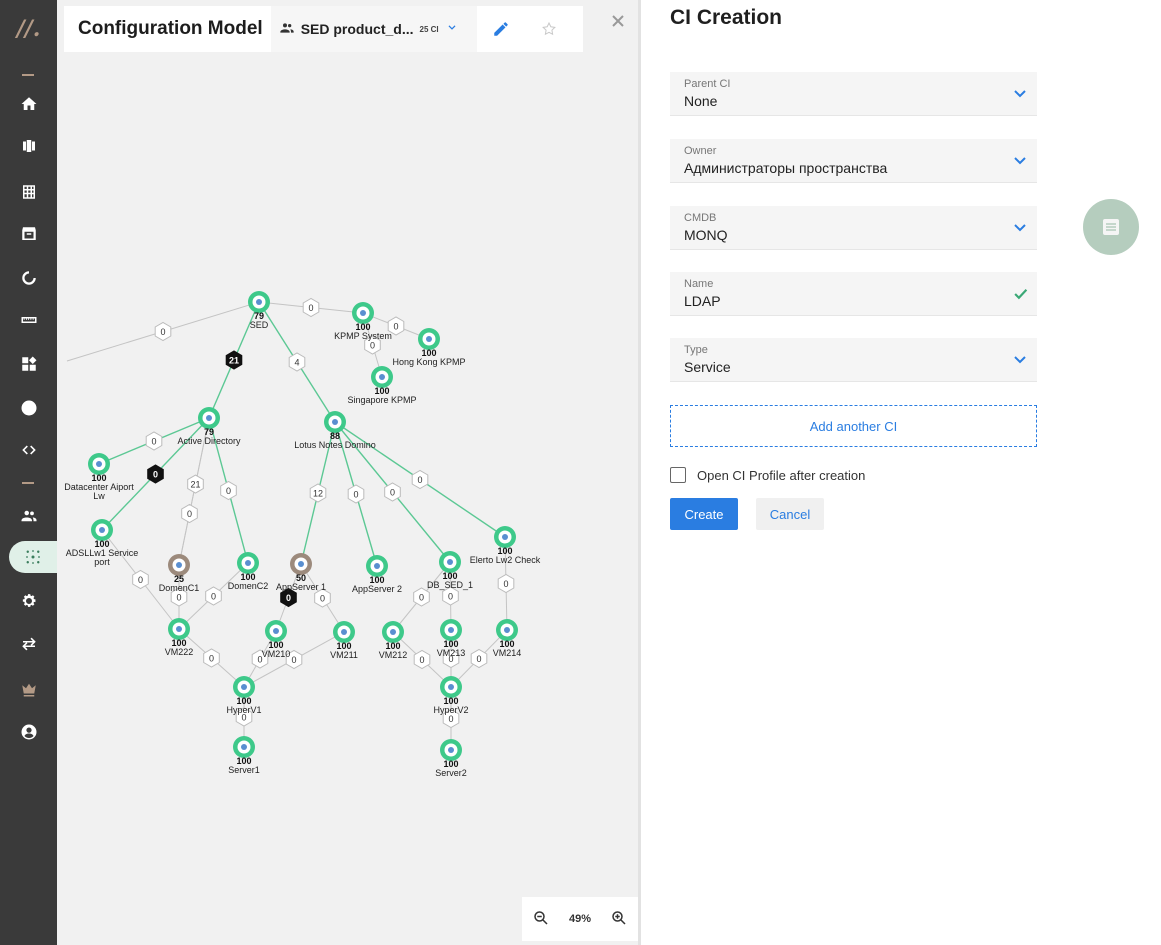  Describe the element at coordinates (541, 919) in the screenshot. I see `zoom-out-icon` at that location.